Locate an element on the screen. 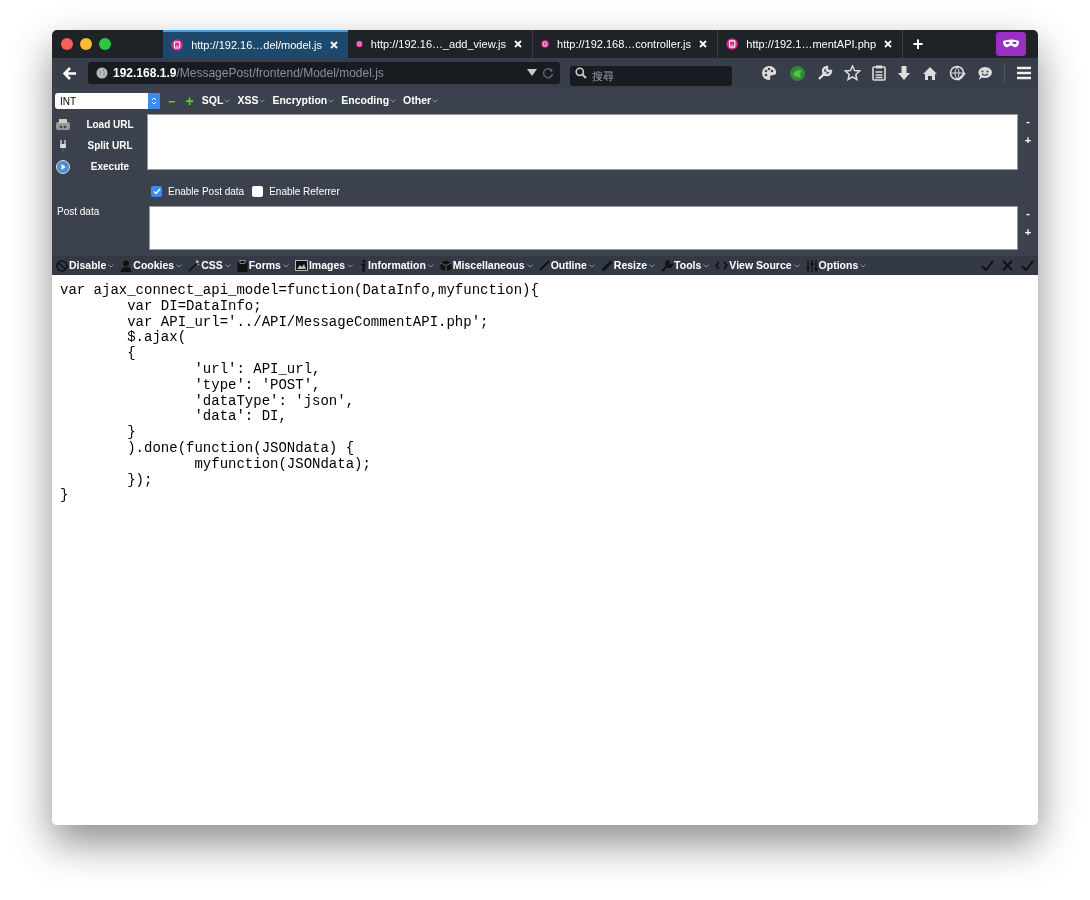 This screenshot has height=900, width=1090. image-icon is located at coordinates (301, 265).